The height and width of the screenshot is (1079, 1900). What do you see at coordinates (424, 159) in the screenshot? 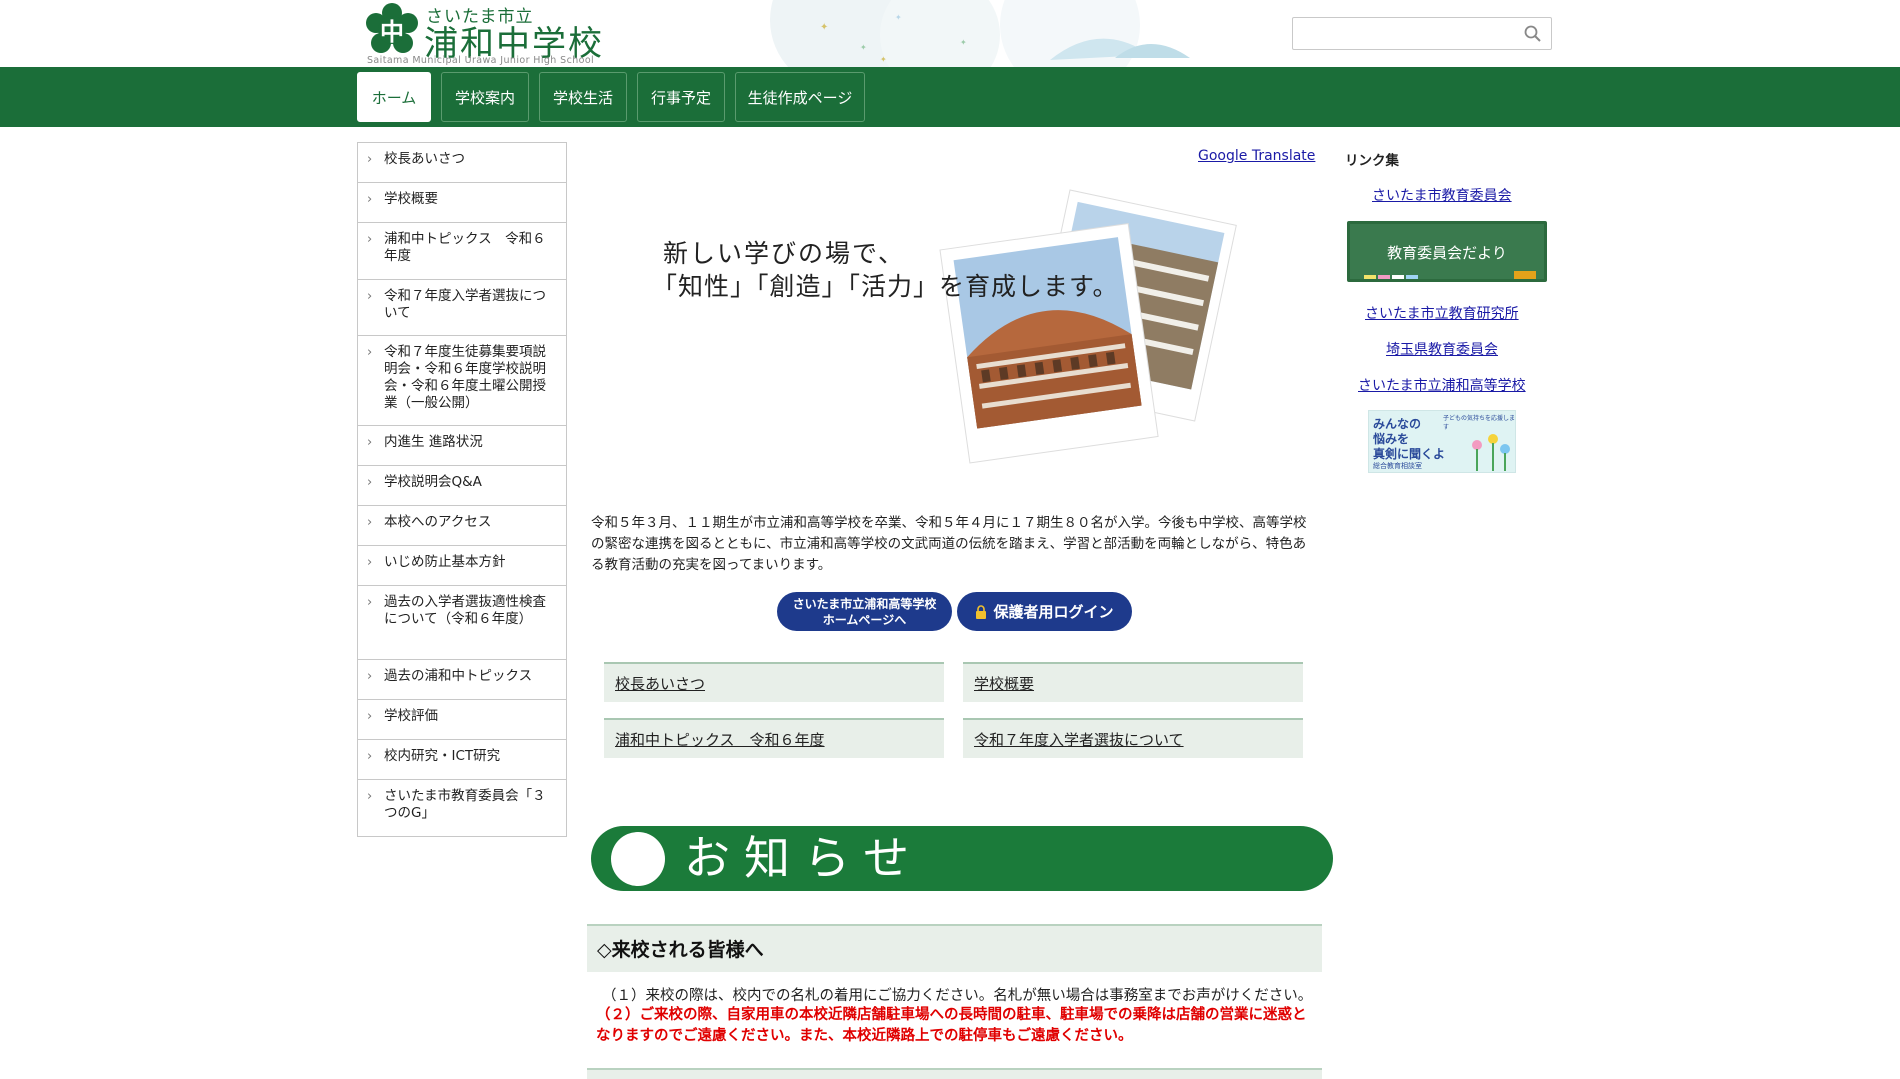
I see `sidebar-item-label: 校長あいさつ` at bounding box center [424, 159].